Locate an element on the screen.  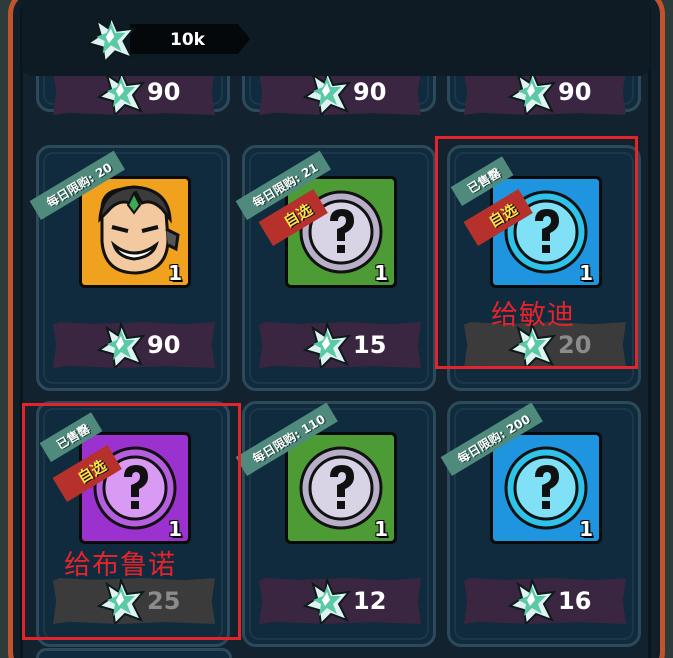
currency-header: 10k is located at coordinates (336, 38).